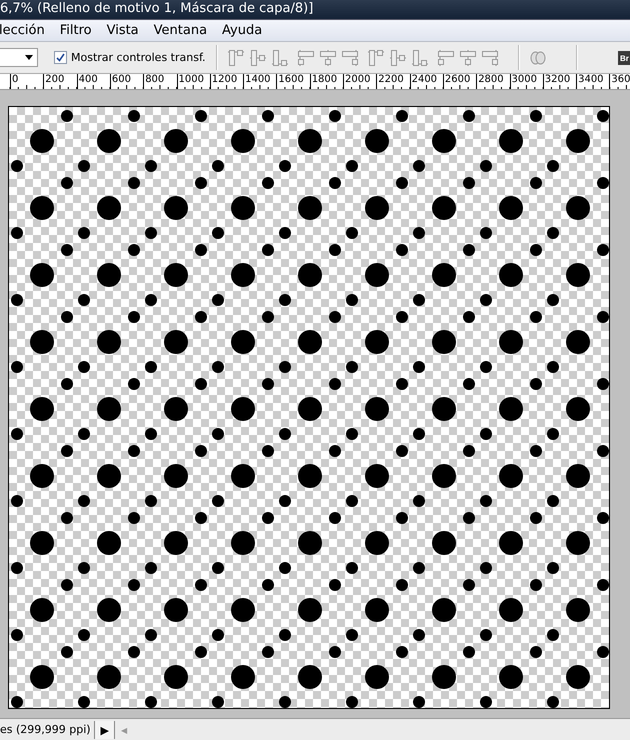 The height and width of the screenshot is (740, 630). Describe the element at coordinates (324, 81) in the screenshot. I see `ruler-label: 1800` at that location.